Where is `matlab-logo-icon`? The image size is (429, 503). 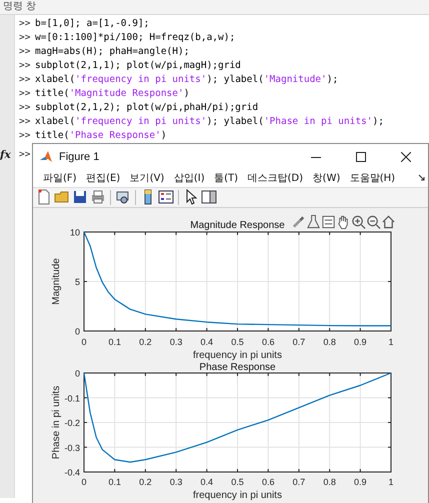
matlab-logo-icon is located at coordinates (46, 156).